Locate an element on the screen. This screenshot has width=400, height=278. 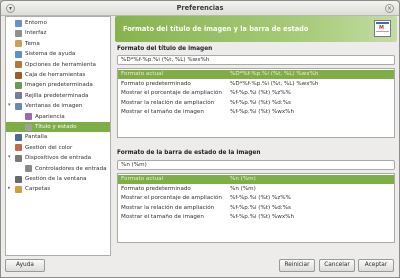
sidebar-item: Gestión de la ventana is located at coordinates (58, 179).